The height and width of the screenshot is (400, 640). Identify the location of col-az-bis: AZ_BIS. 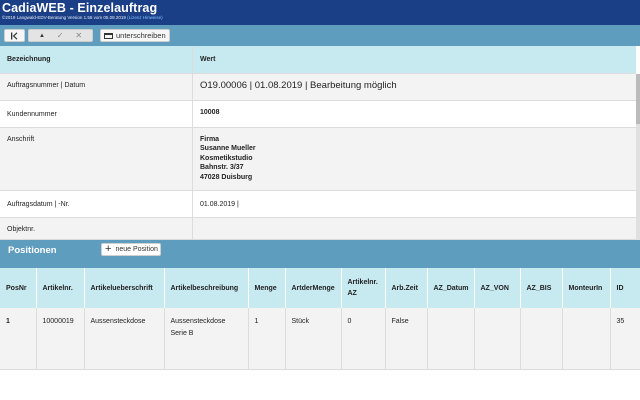
(541, 288).